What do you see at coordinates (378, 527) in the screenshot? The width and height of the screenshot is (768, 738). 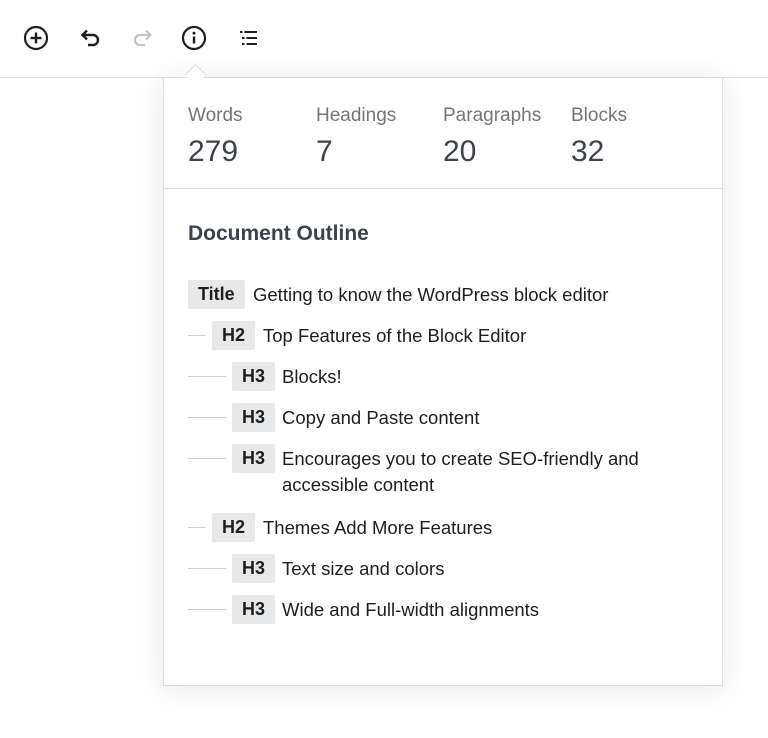 I see `outline-item-text: Themes Add More Features` at bounding box center [378, 527].